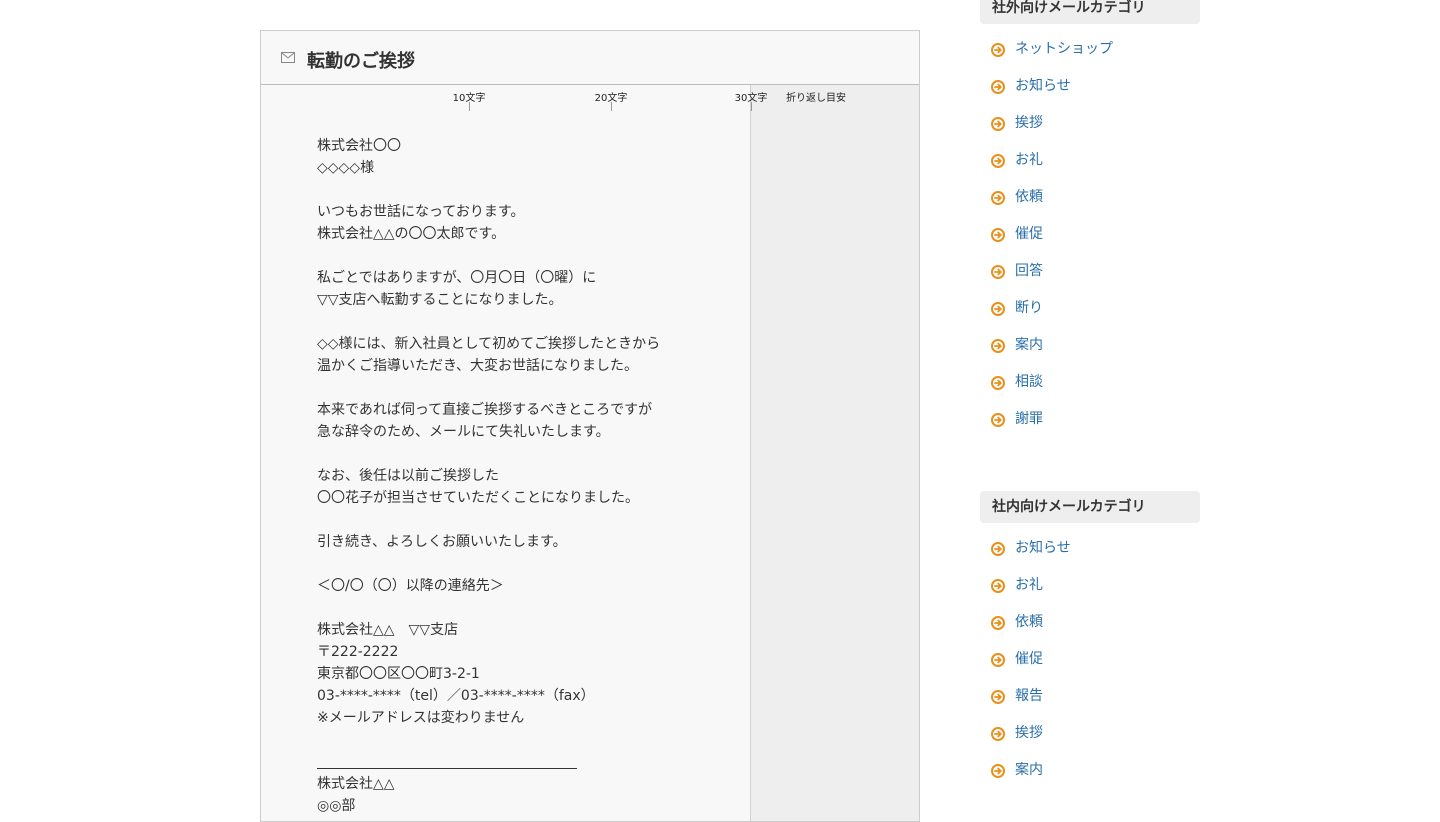 The image size is (1440, 822). Describe the element at coordinates (816, 98) in the screenshot. I see `ruler-label-wrap: 折り返し目安` at that location.